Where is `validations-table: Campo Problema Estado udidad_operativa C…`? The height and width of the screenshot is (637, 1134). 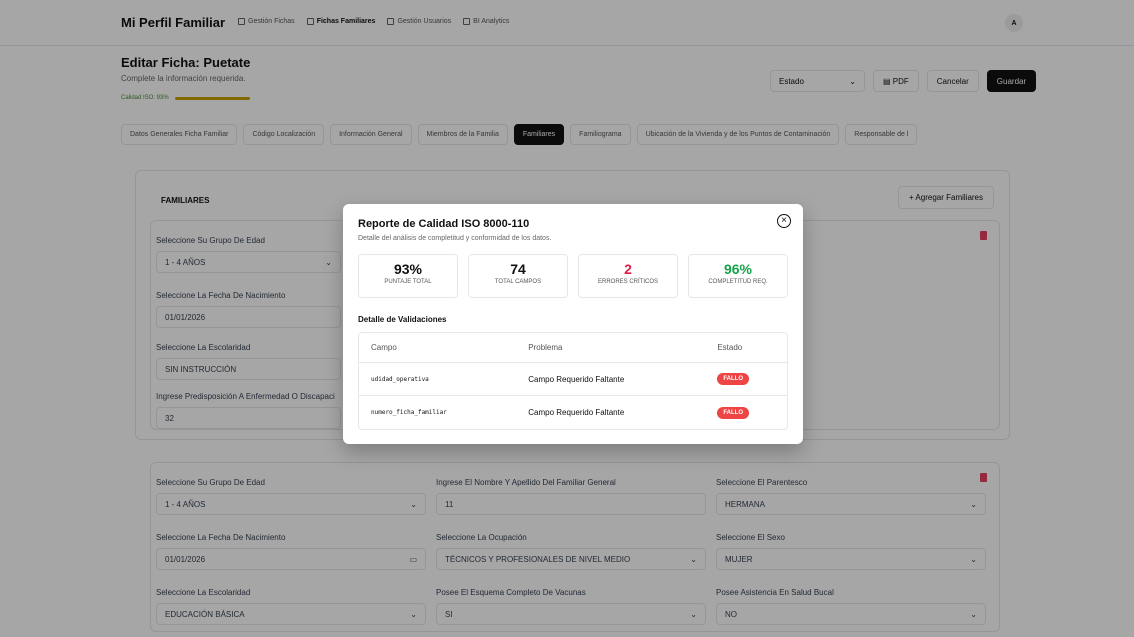 validations-table: Campo Problema Estado udidad_operativa C… is located at coordinates (573, 381).